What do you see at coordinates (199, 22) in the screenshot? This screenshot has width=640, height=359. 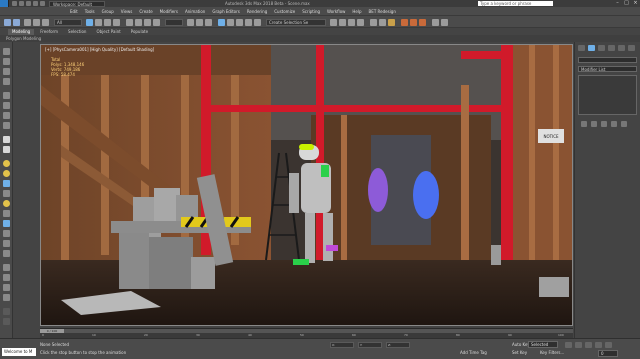 I see `select-manipulate-icon` at bounding box center [199, 22].